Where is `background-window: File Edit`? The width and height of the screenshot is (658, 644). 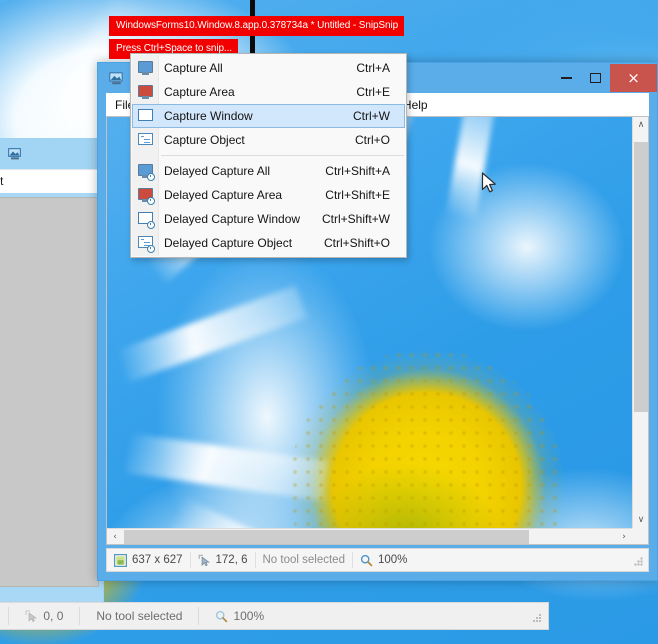 background-window: File Edit is located at coordinates (52, 384).